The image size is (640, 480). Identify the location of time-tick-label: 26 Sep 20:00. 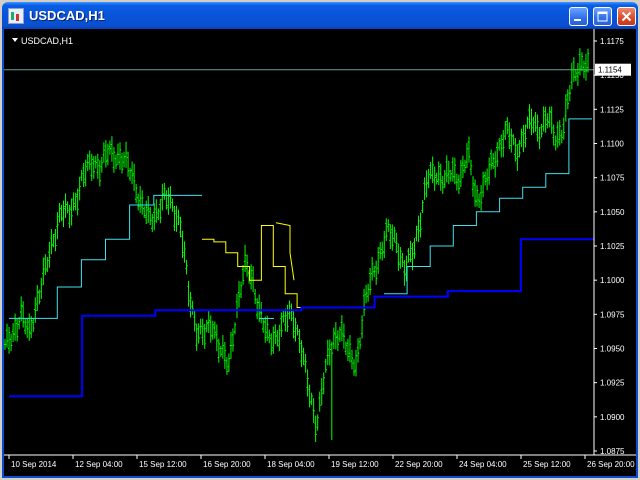
(611, 464).